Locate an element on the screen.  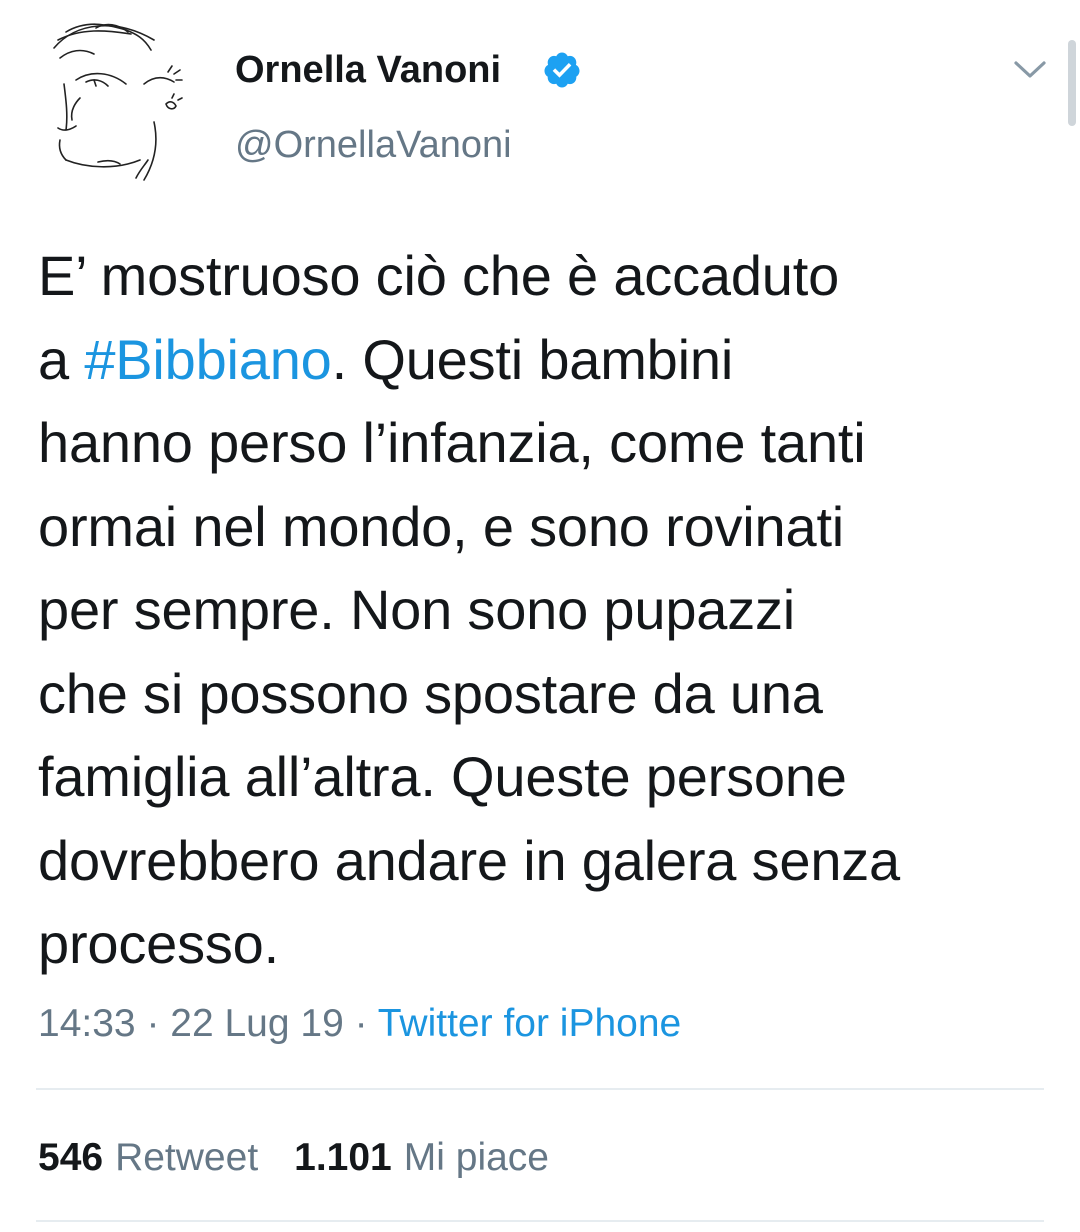
retweets-label: Retweet is located at coordinates (187, 1157).